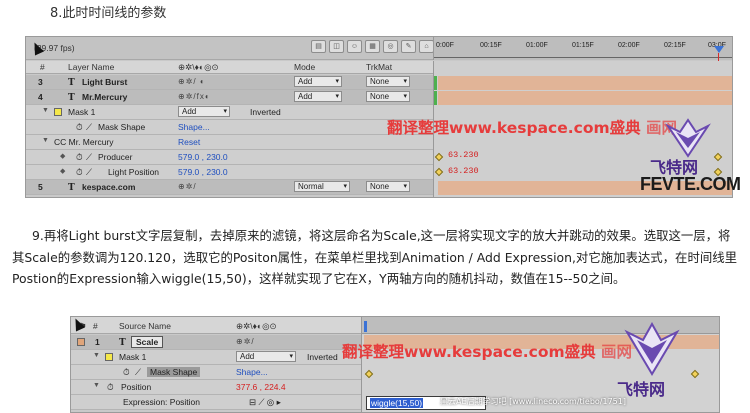 This screenshot has height=413, width=750. Describe the element at coordinates (491, 45) in the screenshot. I see `ruler-tick: 00:15F` at that location.